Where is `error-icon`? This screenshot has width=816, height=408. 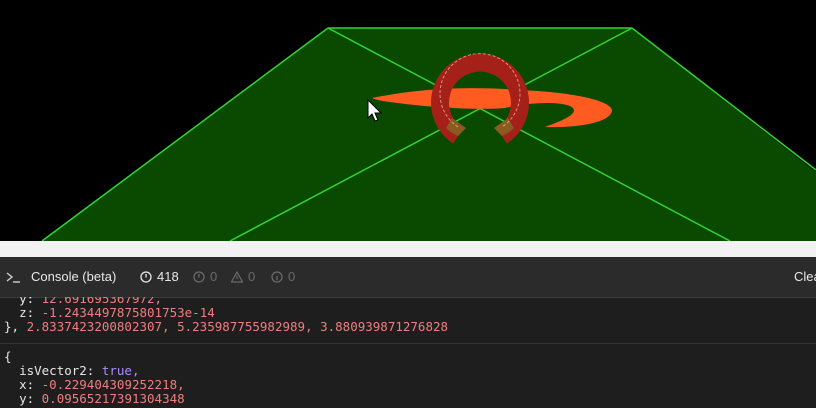 error-icon is located at coordinates (199, 276).